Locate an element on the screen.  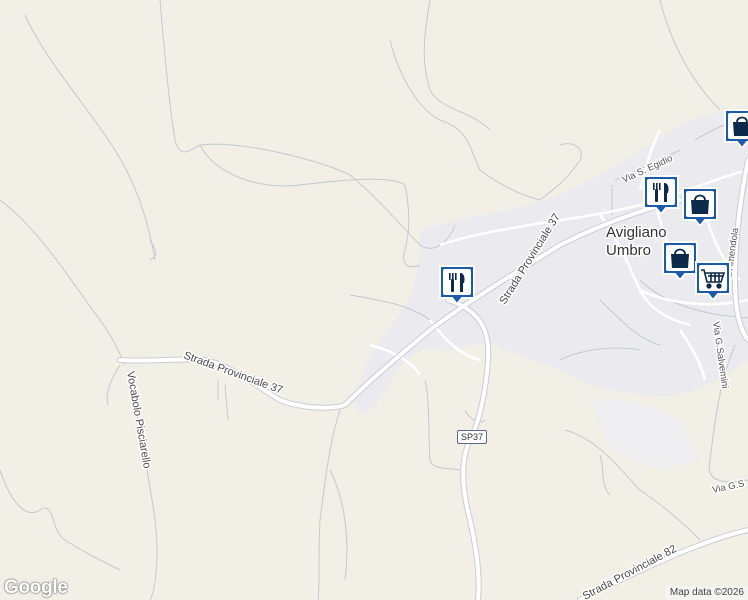
google-logo: Google is located at coordinates (36, 587).